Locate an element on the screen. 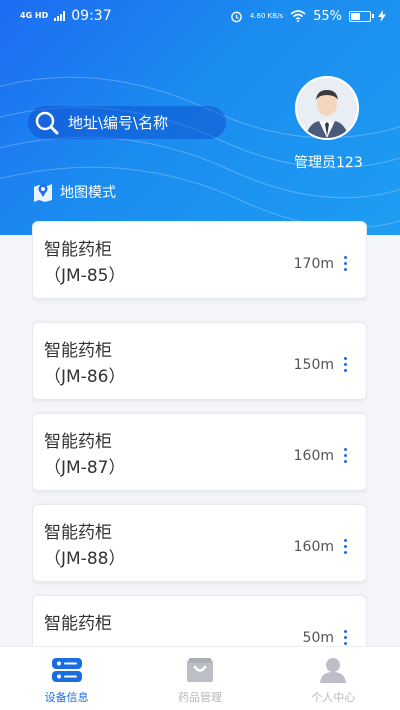 The height and width of the screenshot is (710, 400). tab-medicine-label: 药品管理 is located at coordinates (199, 697).